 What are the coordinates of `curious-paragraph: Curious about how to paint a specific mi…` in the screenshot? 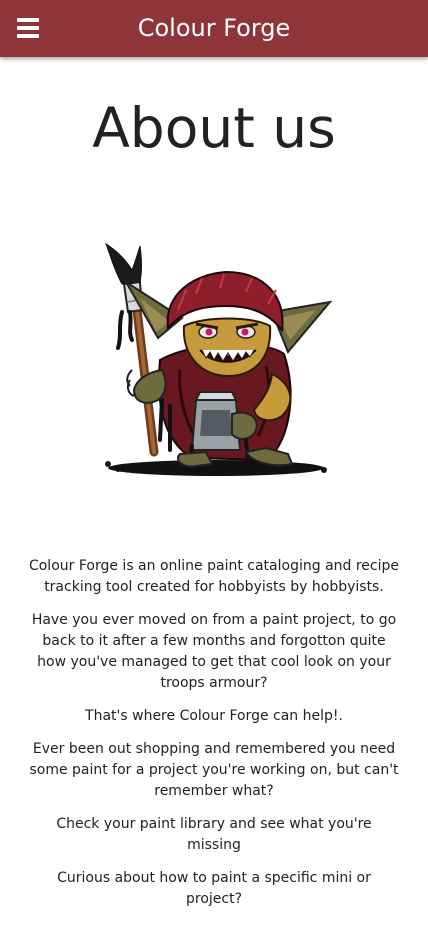 It's located at (214, 888).